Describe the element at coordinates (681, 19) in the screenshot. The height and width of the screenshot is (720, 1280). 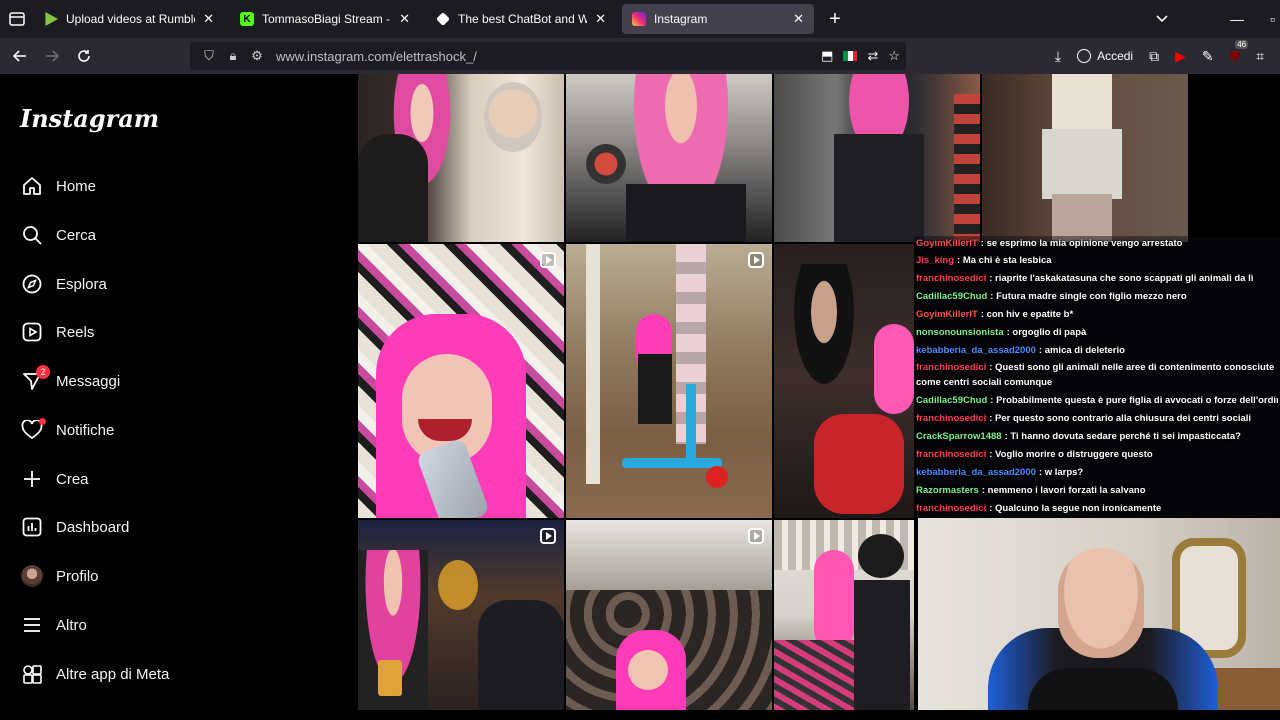
I see `tab-title: Instagram` at that location.